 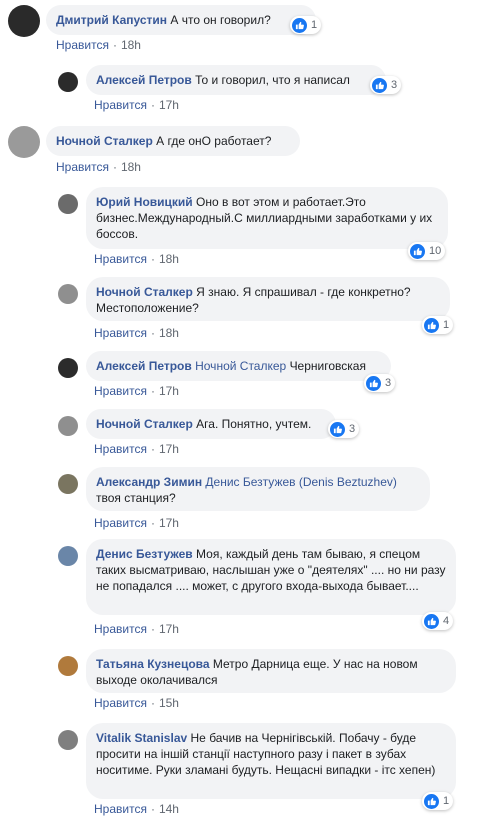 I want to click on comment-author: Денис Безтужев, so click(x=144, y=554).